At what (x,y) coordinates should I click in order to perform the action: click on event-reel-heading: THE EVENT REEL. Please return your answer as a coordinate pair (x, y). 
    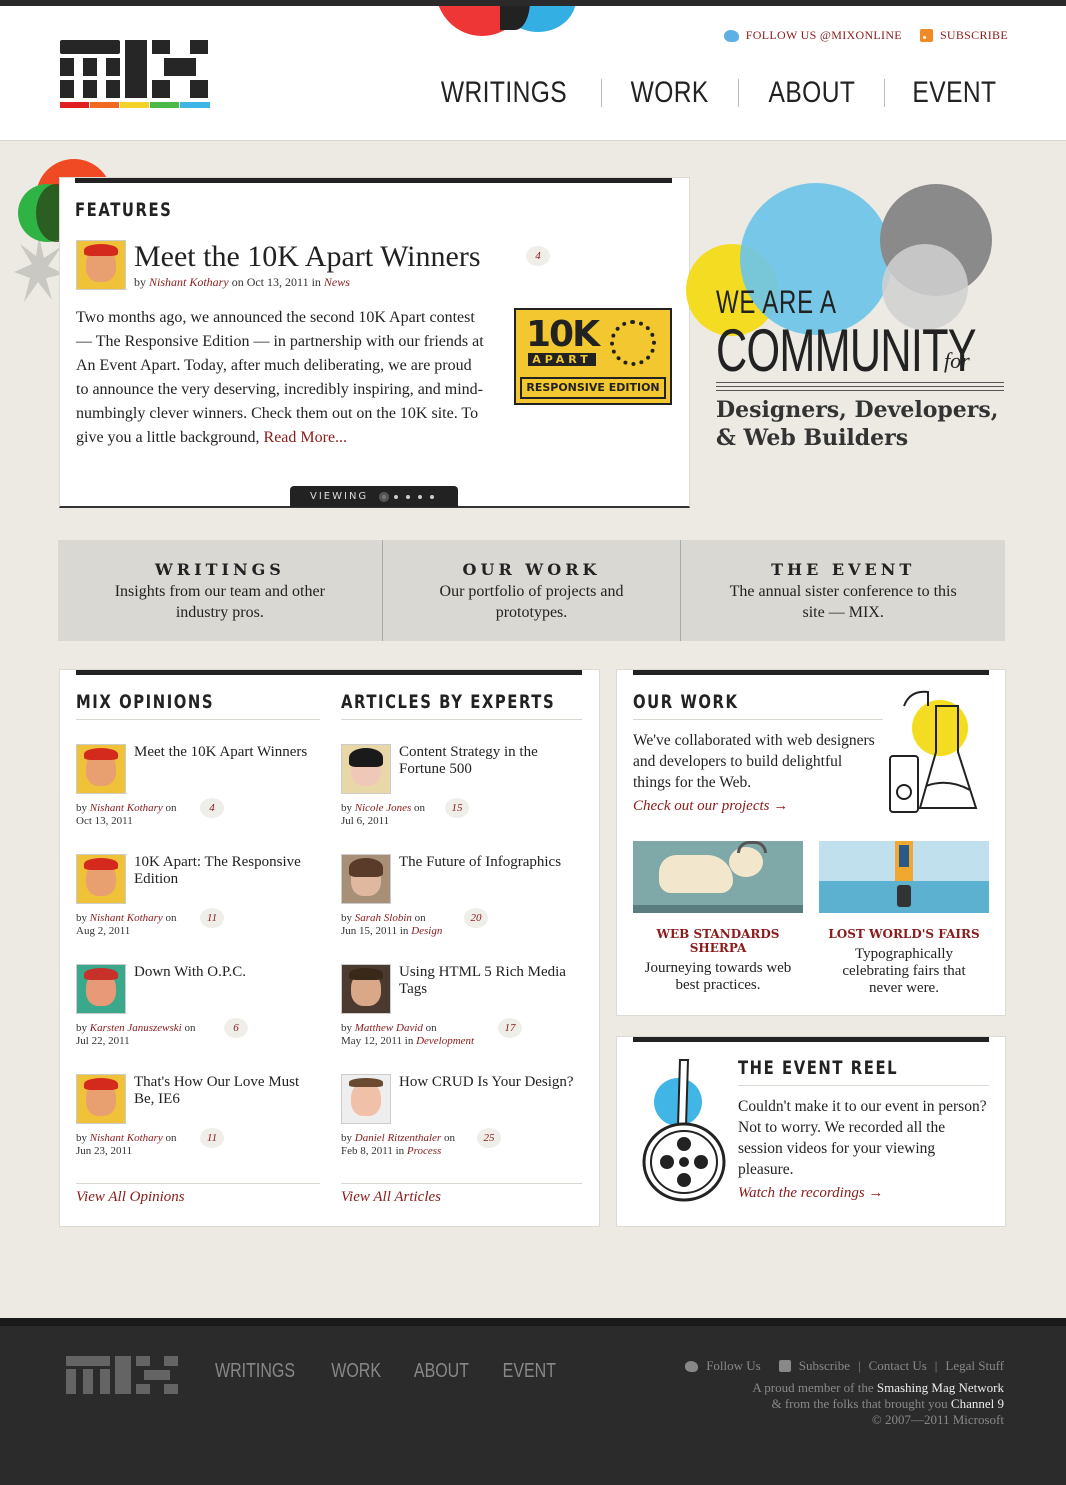
    Looking at the image, I should click on (818, 1068).